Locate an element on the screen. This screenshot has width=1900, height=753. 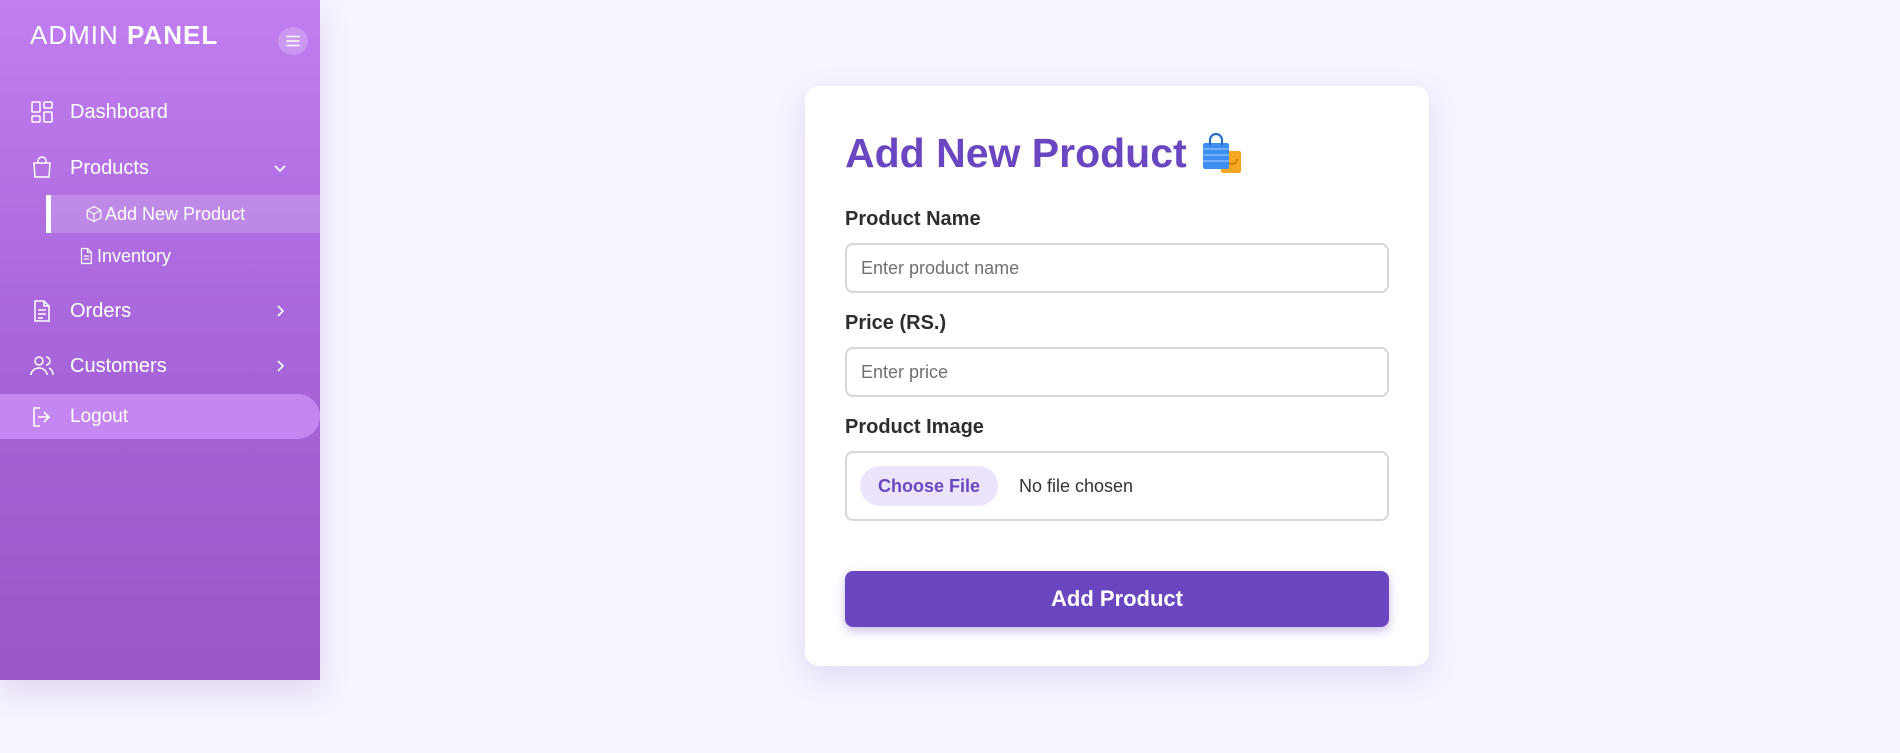
sidebar-item-dashboard: Dashboard is located at coordinates (160, 112).